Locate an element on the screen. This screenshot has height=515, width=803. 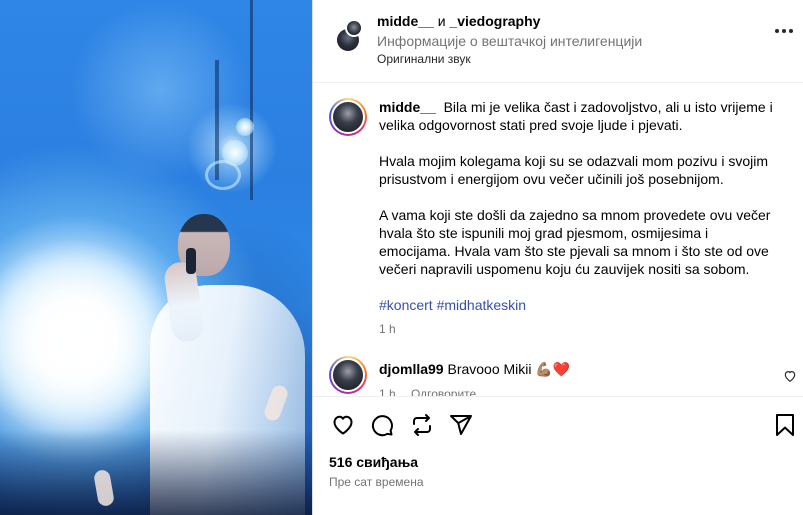
like-count: 516 свиђања is located at coordinates (373, 462).